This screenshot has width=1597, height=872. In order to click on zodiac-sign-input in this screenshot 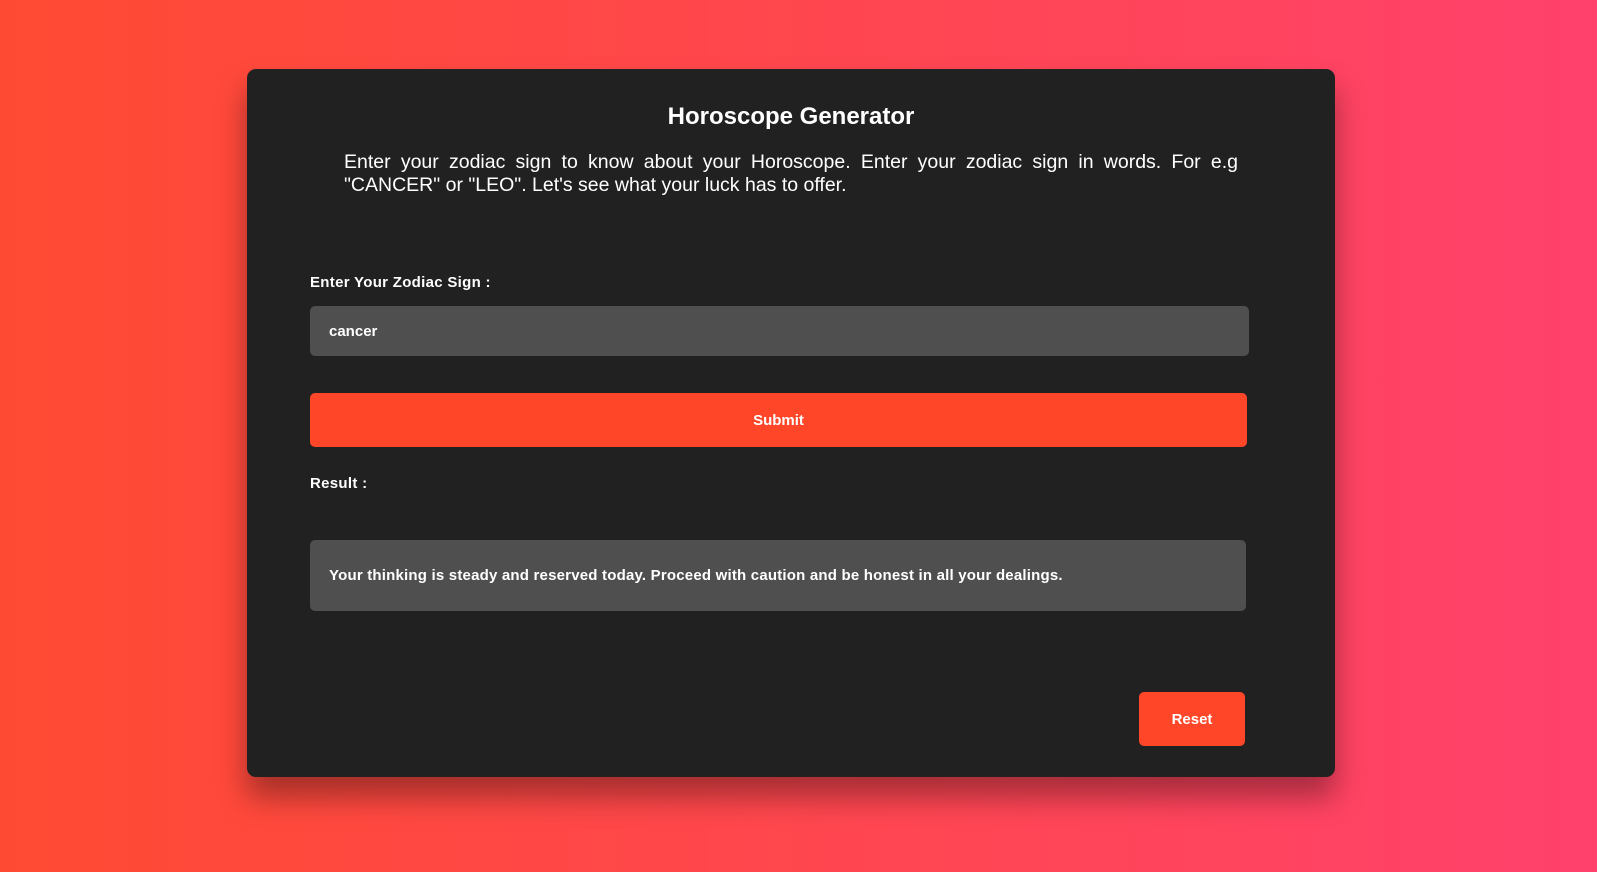, I will do `click(779, 331)`.